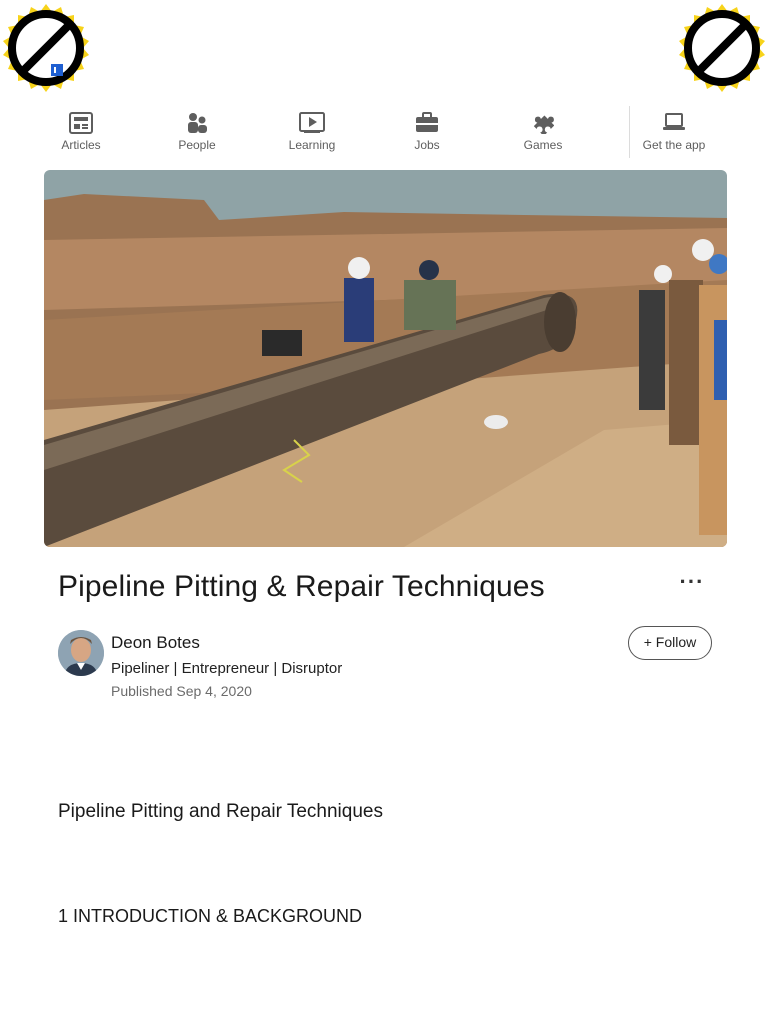  I want to click on follow-button: + Follow, so click(670, 643).